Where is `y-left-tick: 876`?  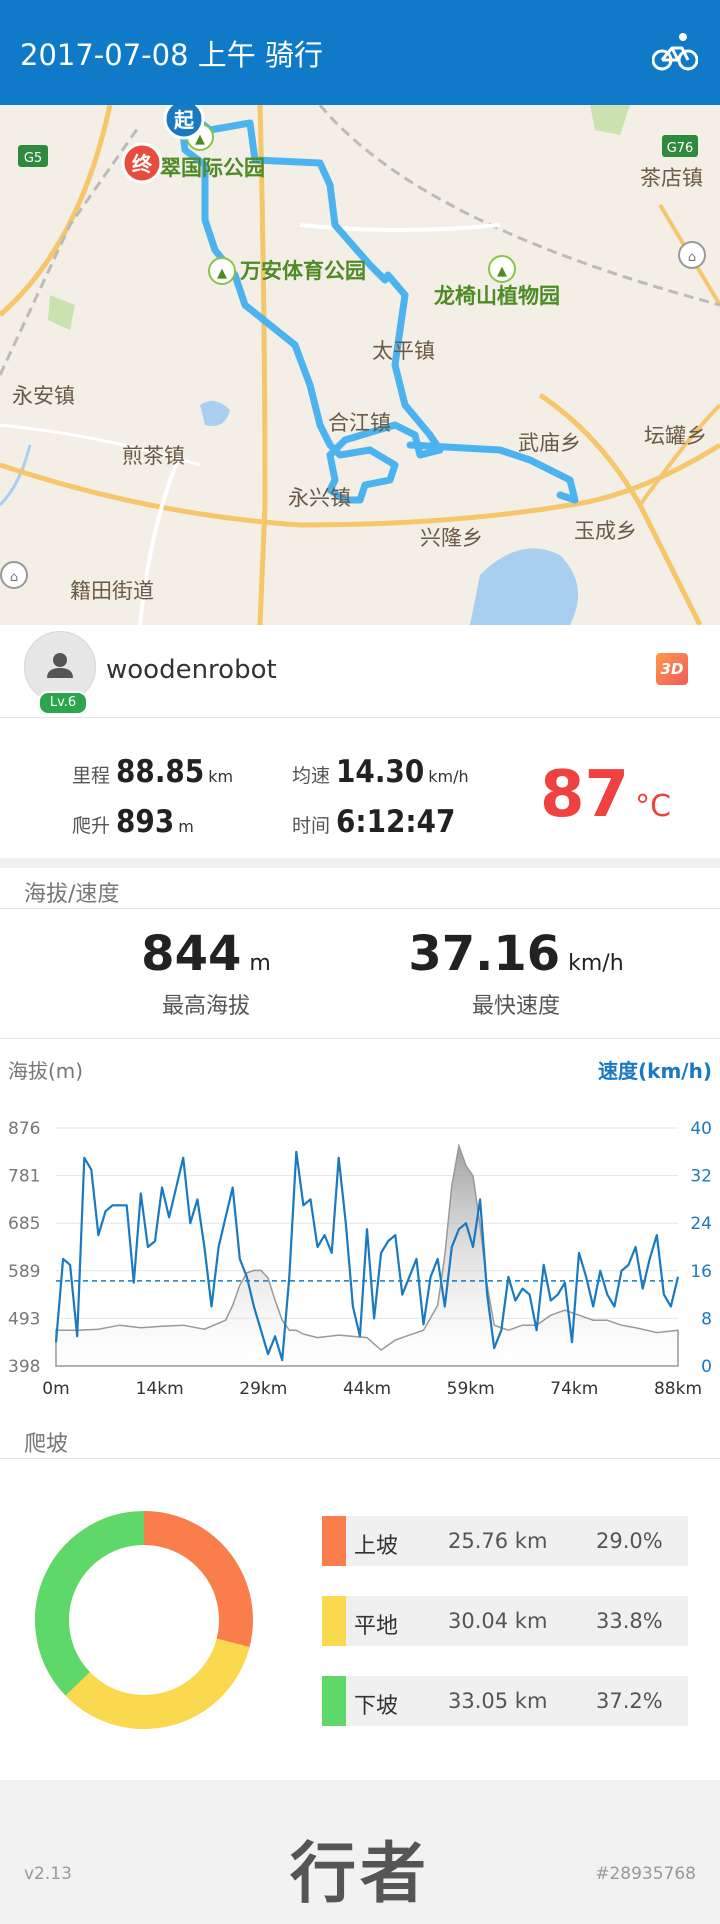
y-left-tick: 876 is located at coordinates (24, 1129).